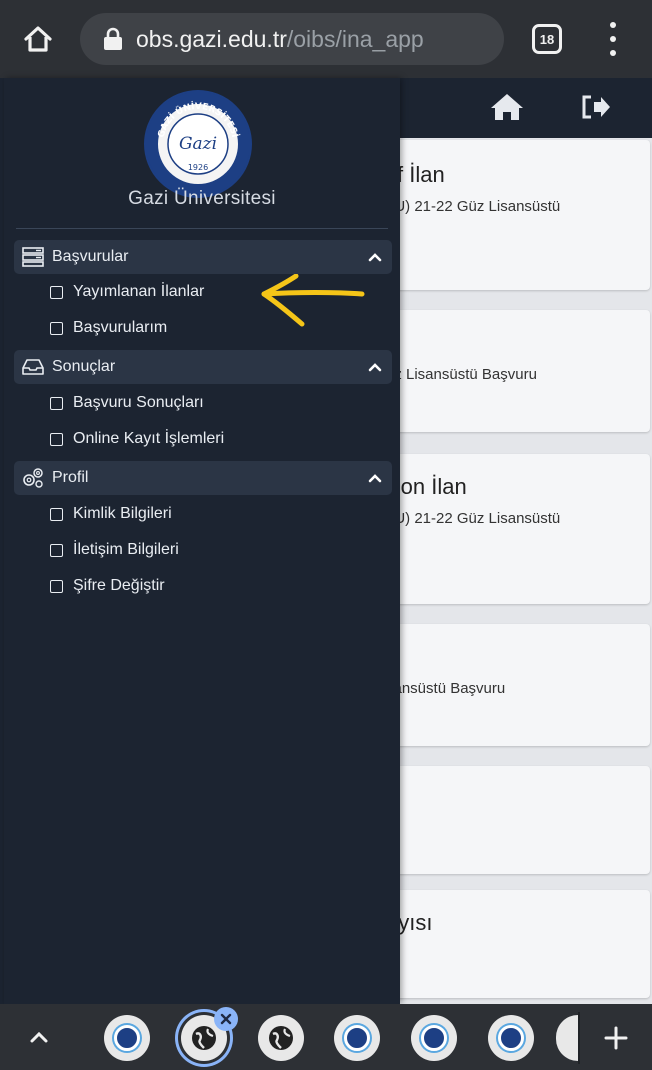  Describe the element at coordinates (567, 1038) in the screenshot. I see `tab-thumbnail-partial` at that location.